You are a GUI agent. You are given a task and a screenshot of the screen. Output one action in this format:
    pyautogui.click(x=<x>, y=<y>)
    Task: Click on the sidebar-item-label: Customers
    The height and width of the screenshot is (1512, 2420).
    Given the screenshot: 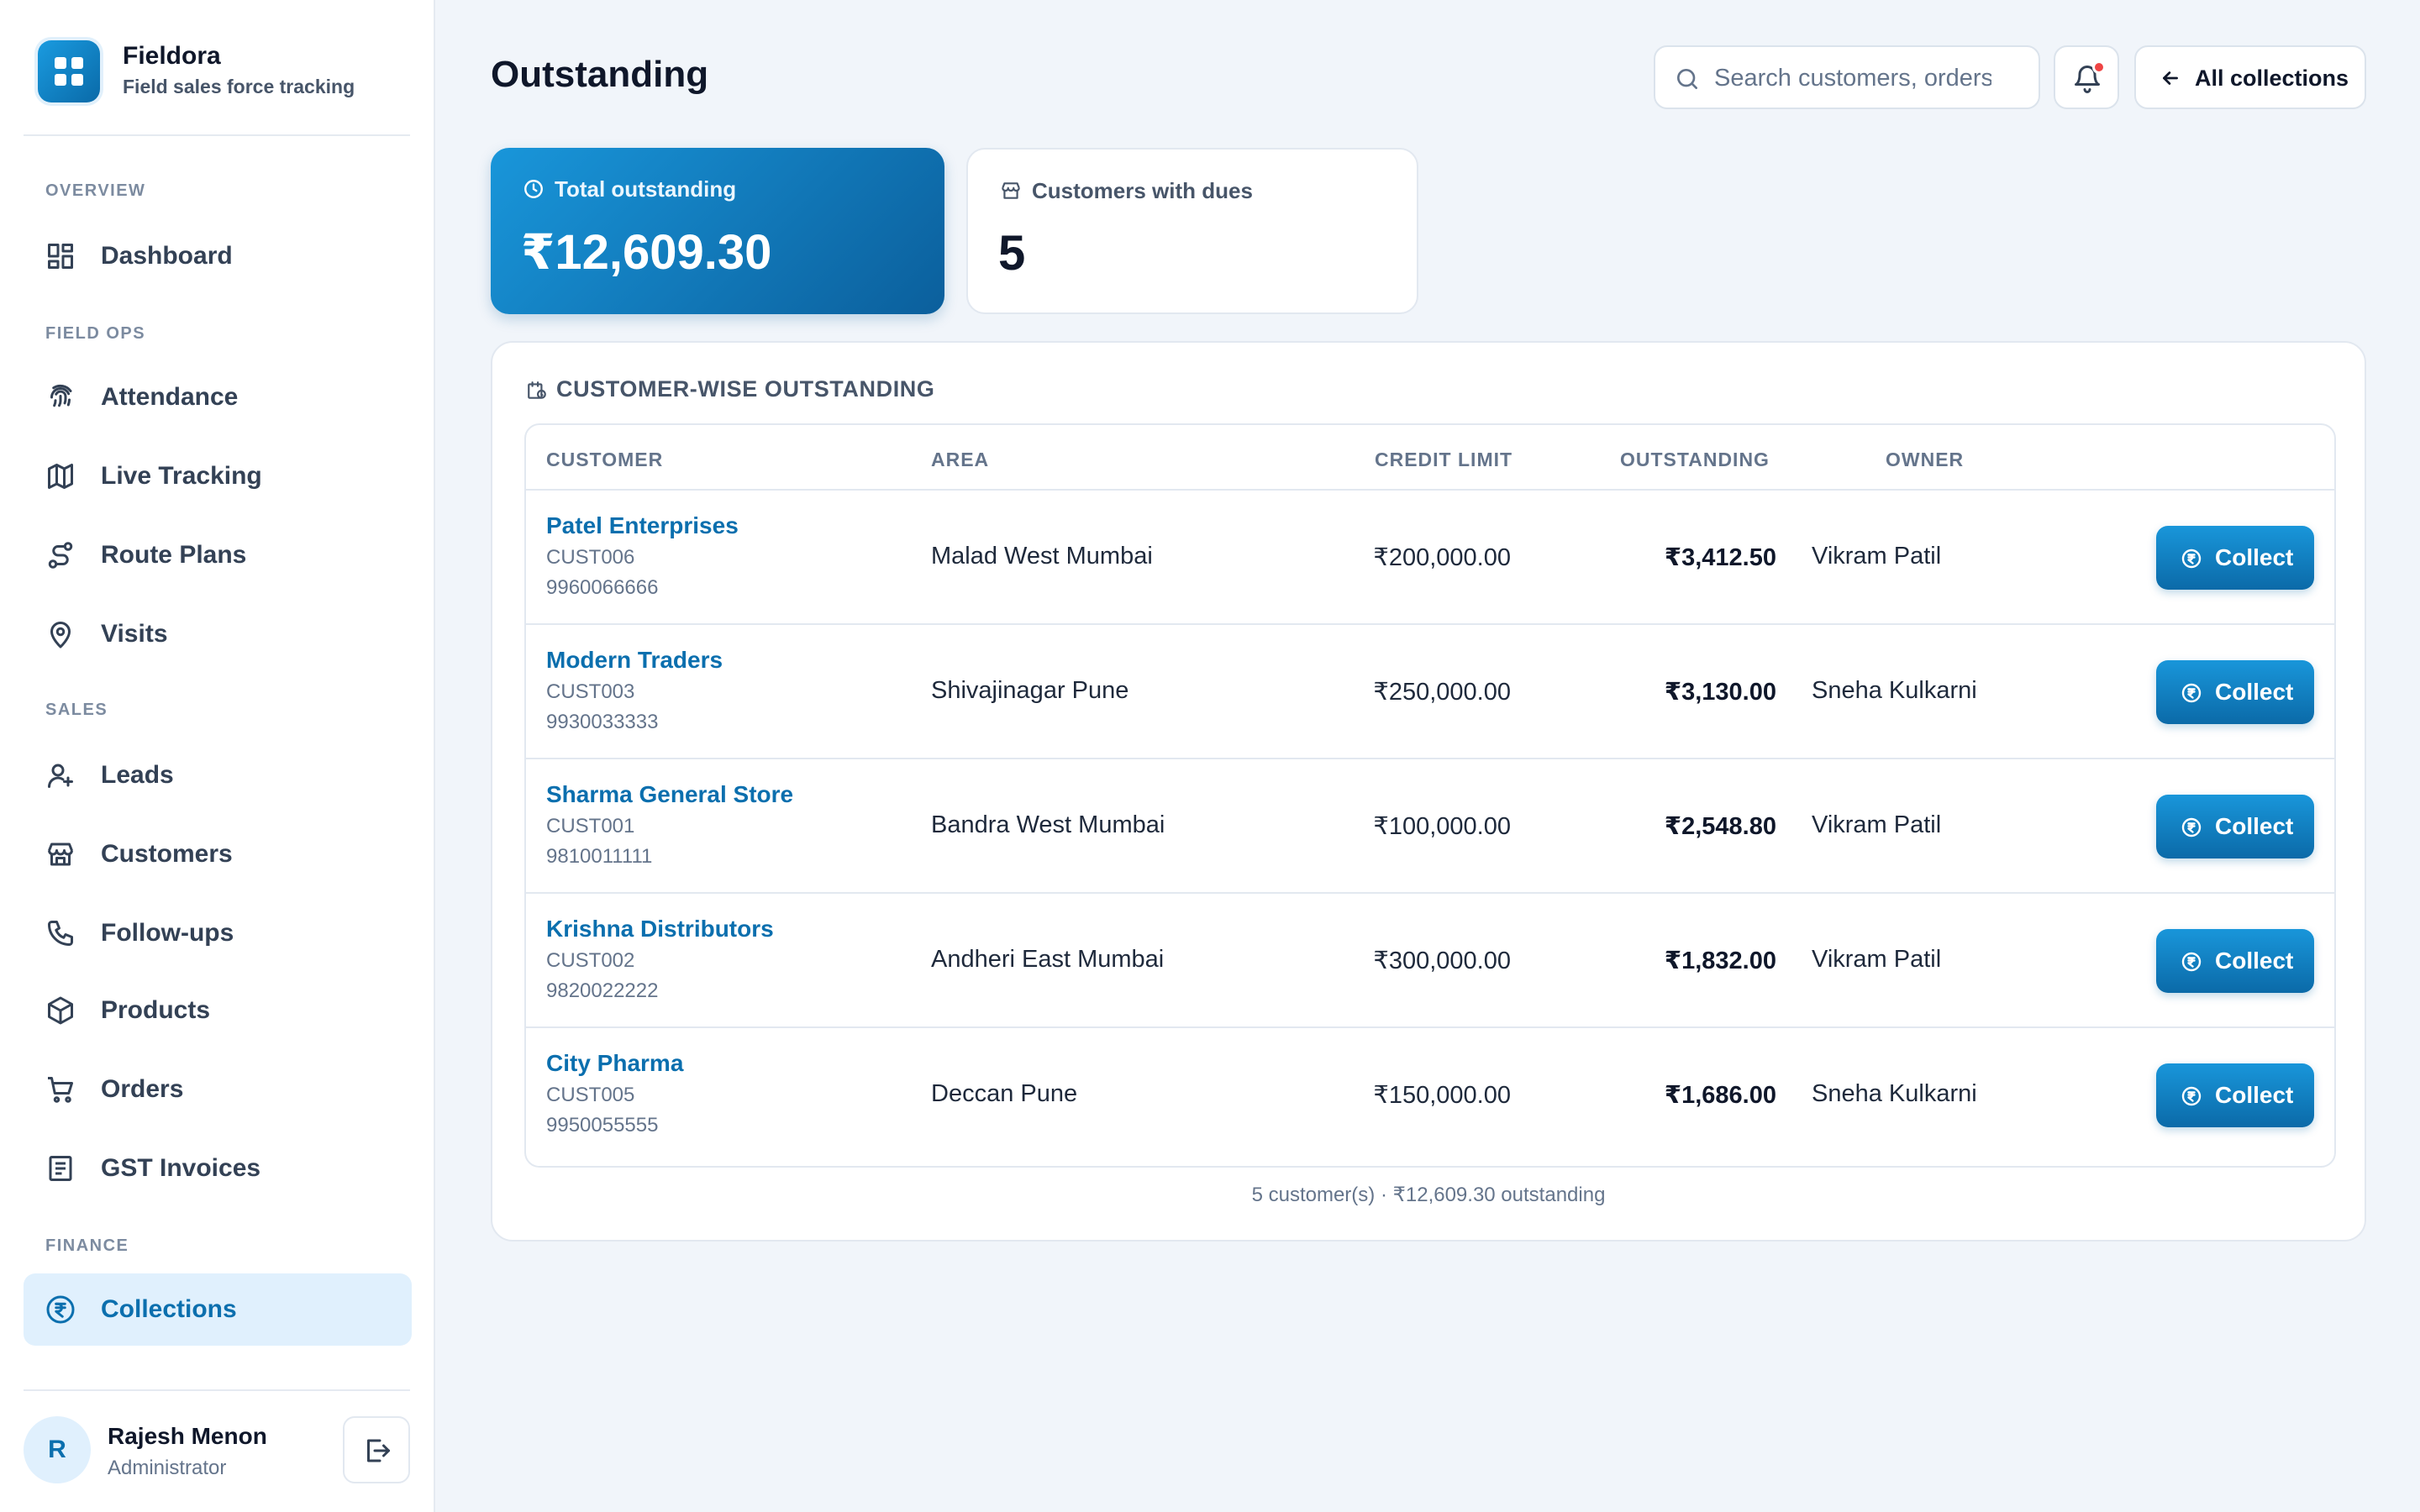 What is the action you would take?
    pyautogui.click(x=167, y=854)
    